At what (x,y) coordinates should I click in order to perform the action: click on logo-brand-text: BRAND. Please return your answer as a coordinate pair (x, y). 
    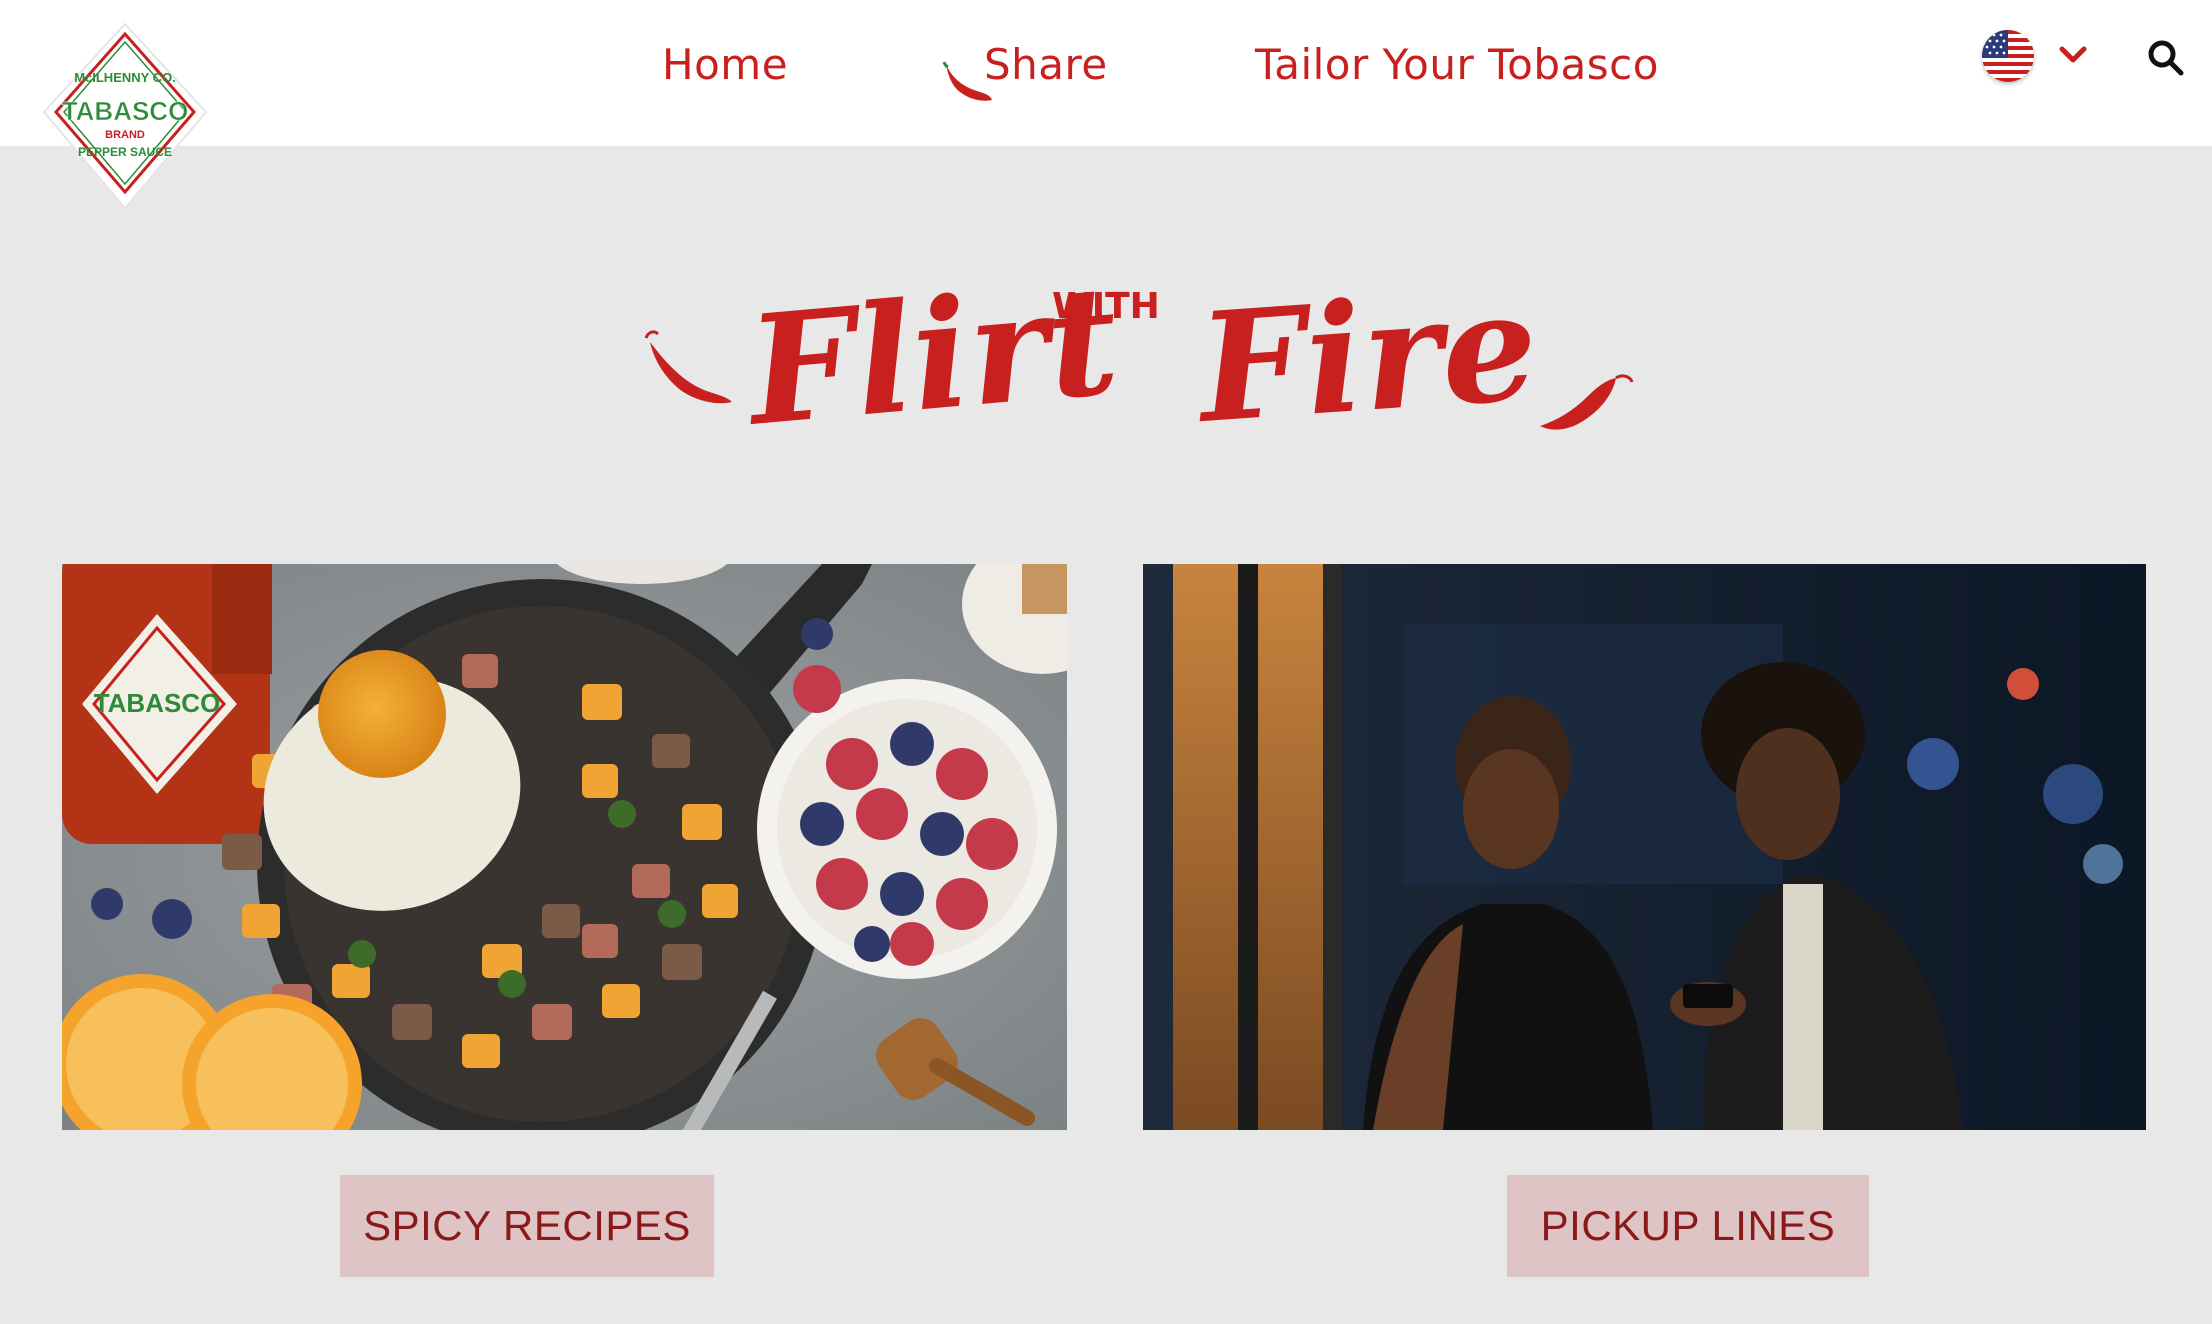
    Looking at the image, I should click on (125, 135).